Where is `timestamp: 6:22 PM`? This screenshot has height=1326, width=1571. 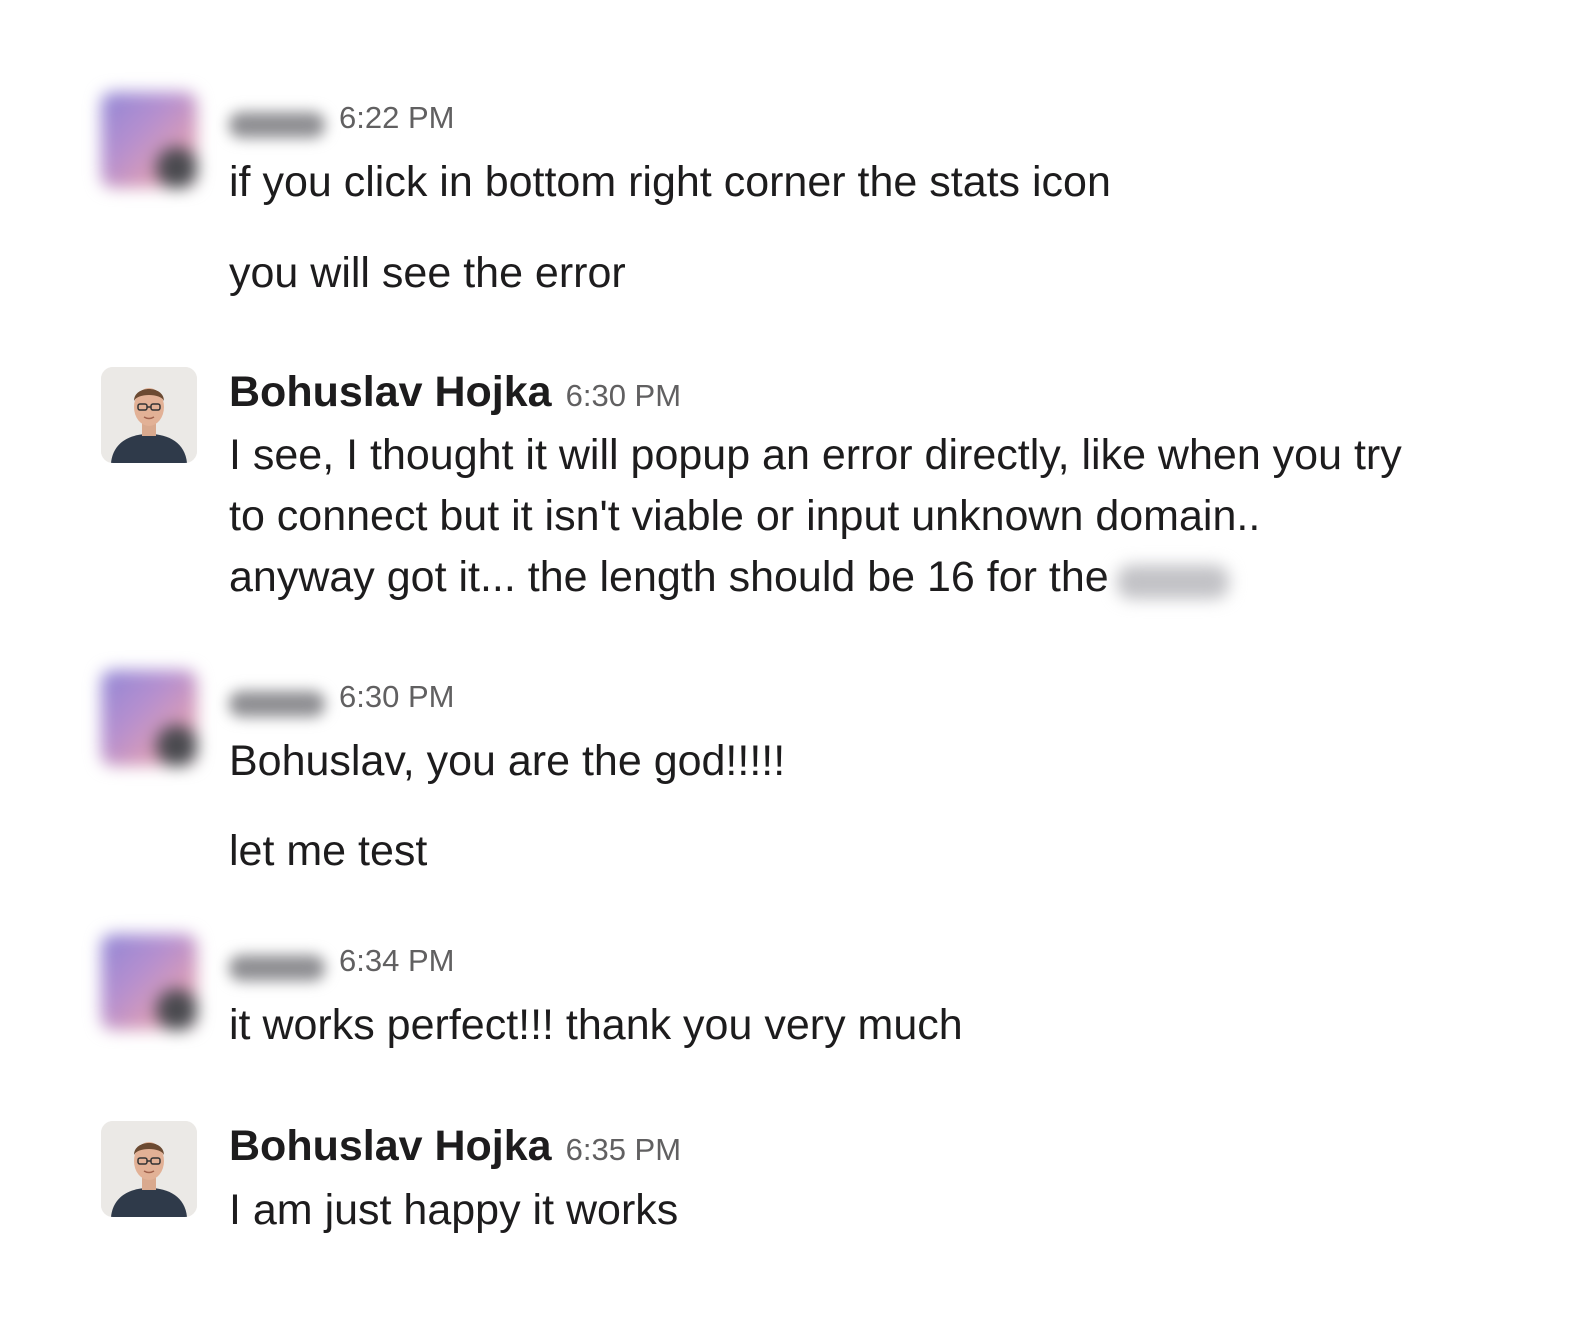
timestamp: 6:22 PM is located at coordinates (396, 118).